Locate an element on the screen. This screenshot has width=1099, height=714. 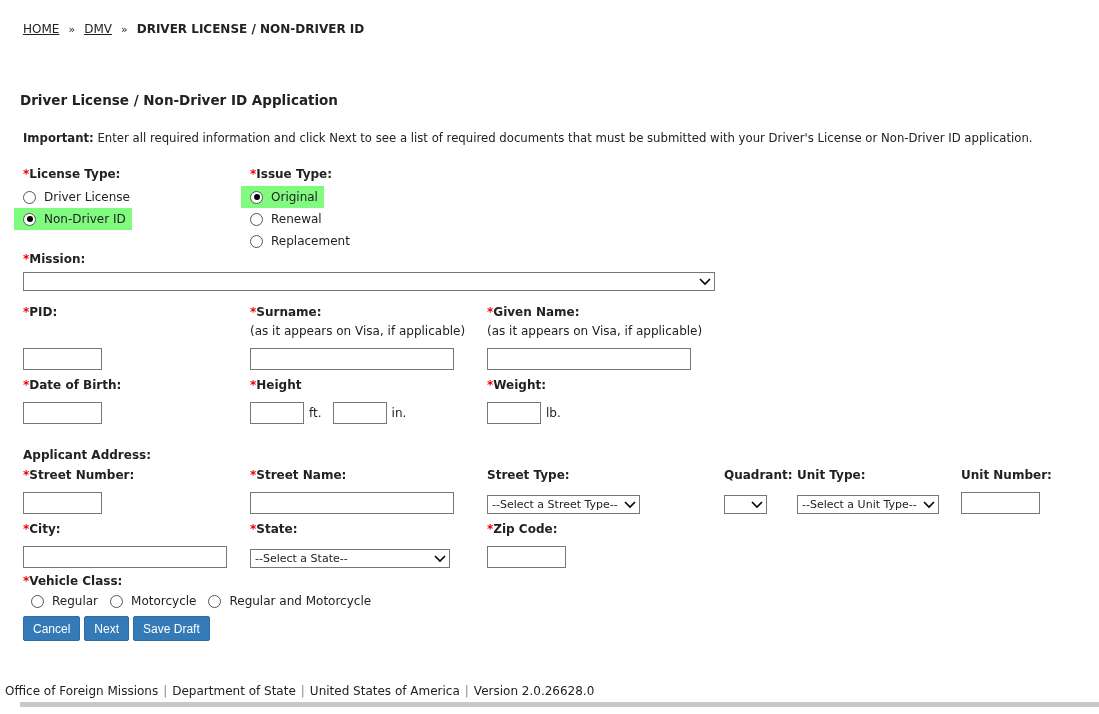
unit-label: ft. is located at coordinates (315, 413).